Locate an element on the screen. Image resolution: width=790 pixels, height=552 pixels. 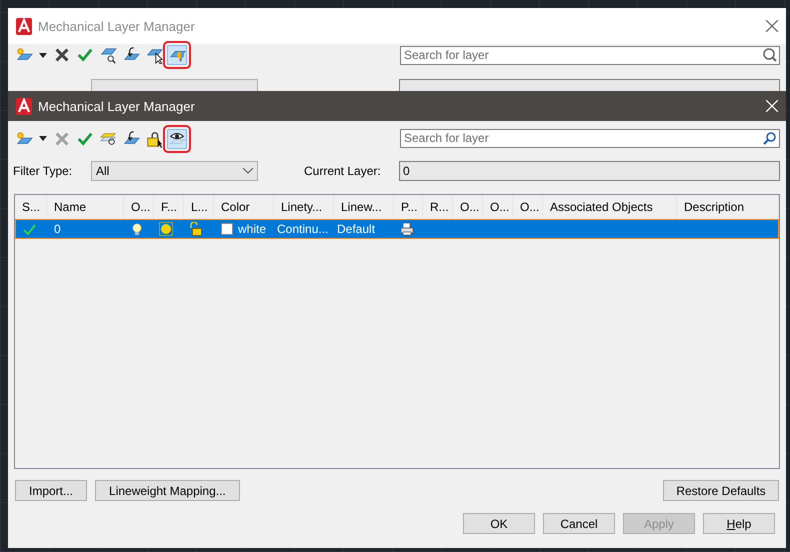
lineweight: Default is located at coordinates (356, 229).